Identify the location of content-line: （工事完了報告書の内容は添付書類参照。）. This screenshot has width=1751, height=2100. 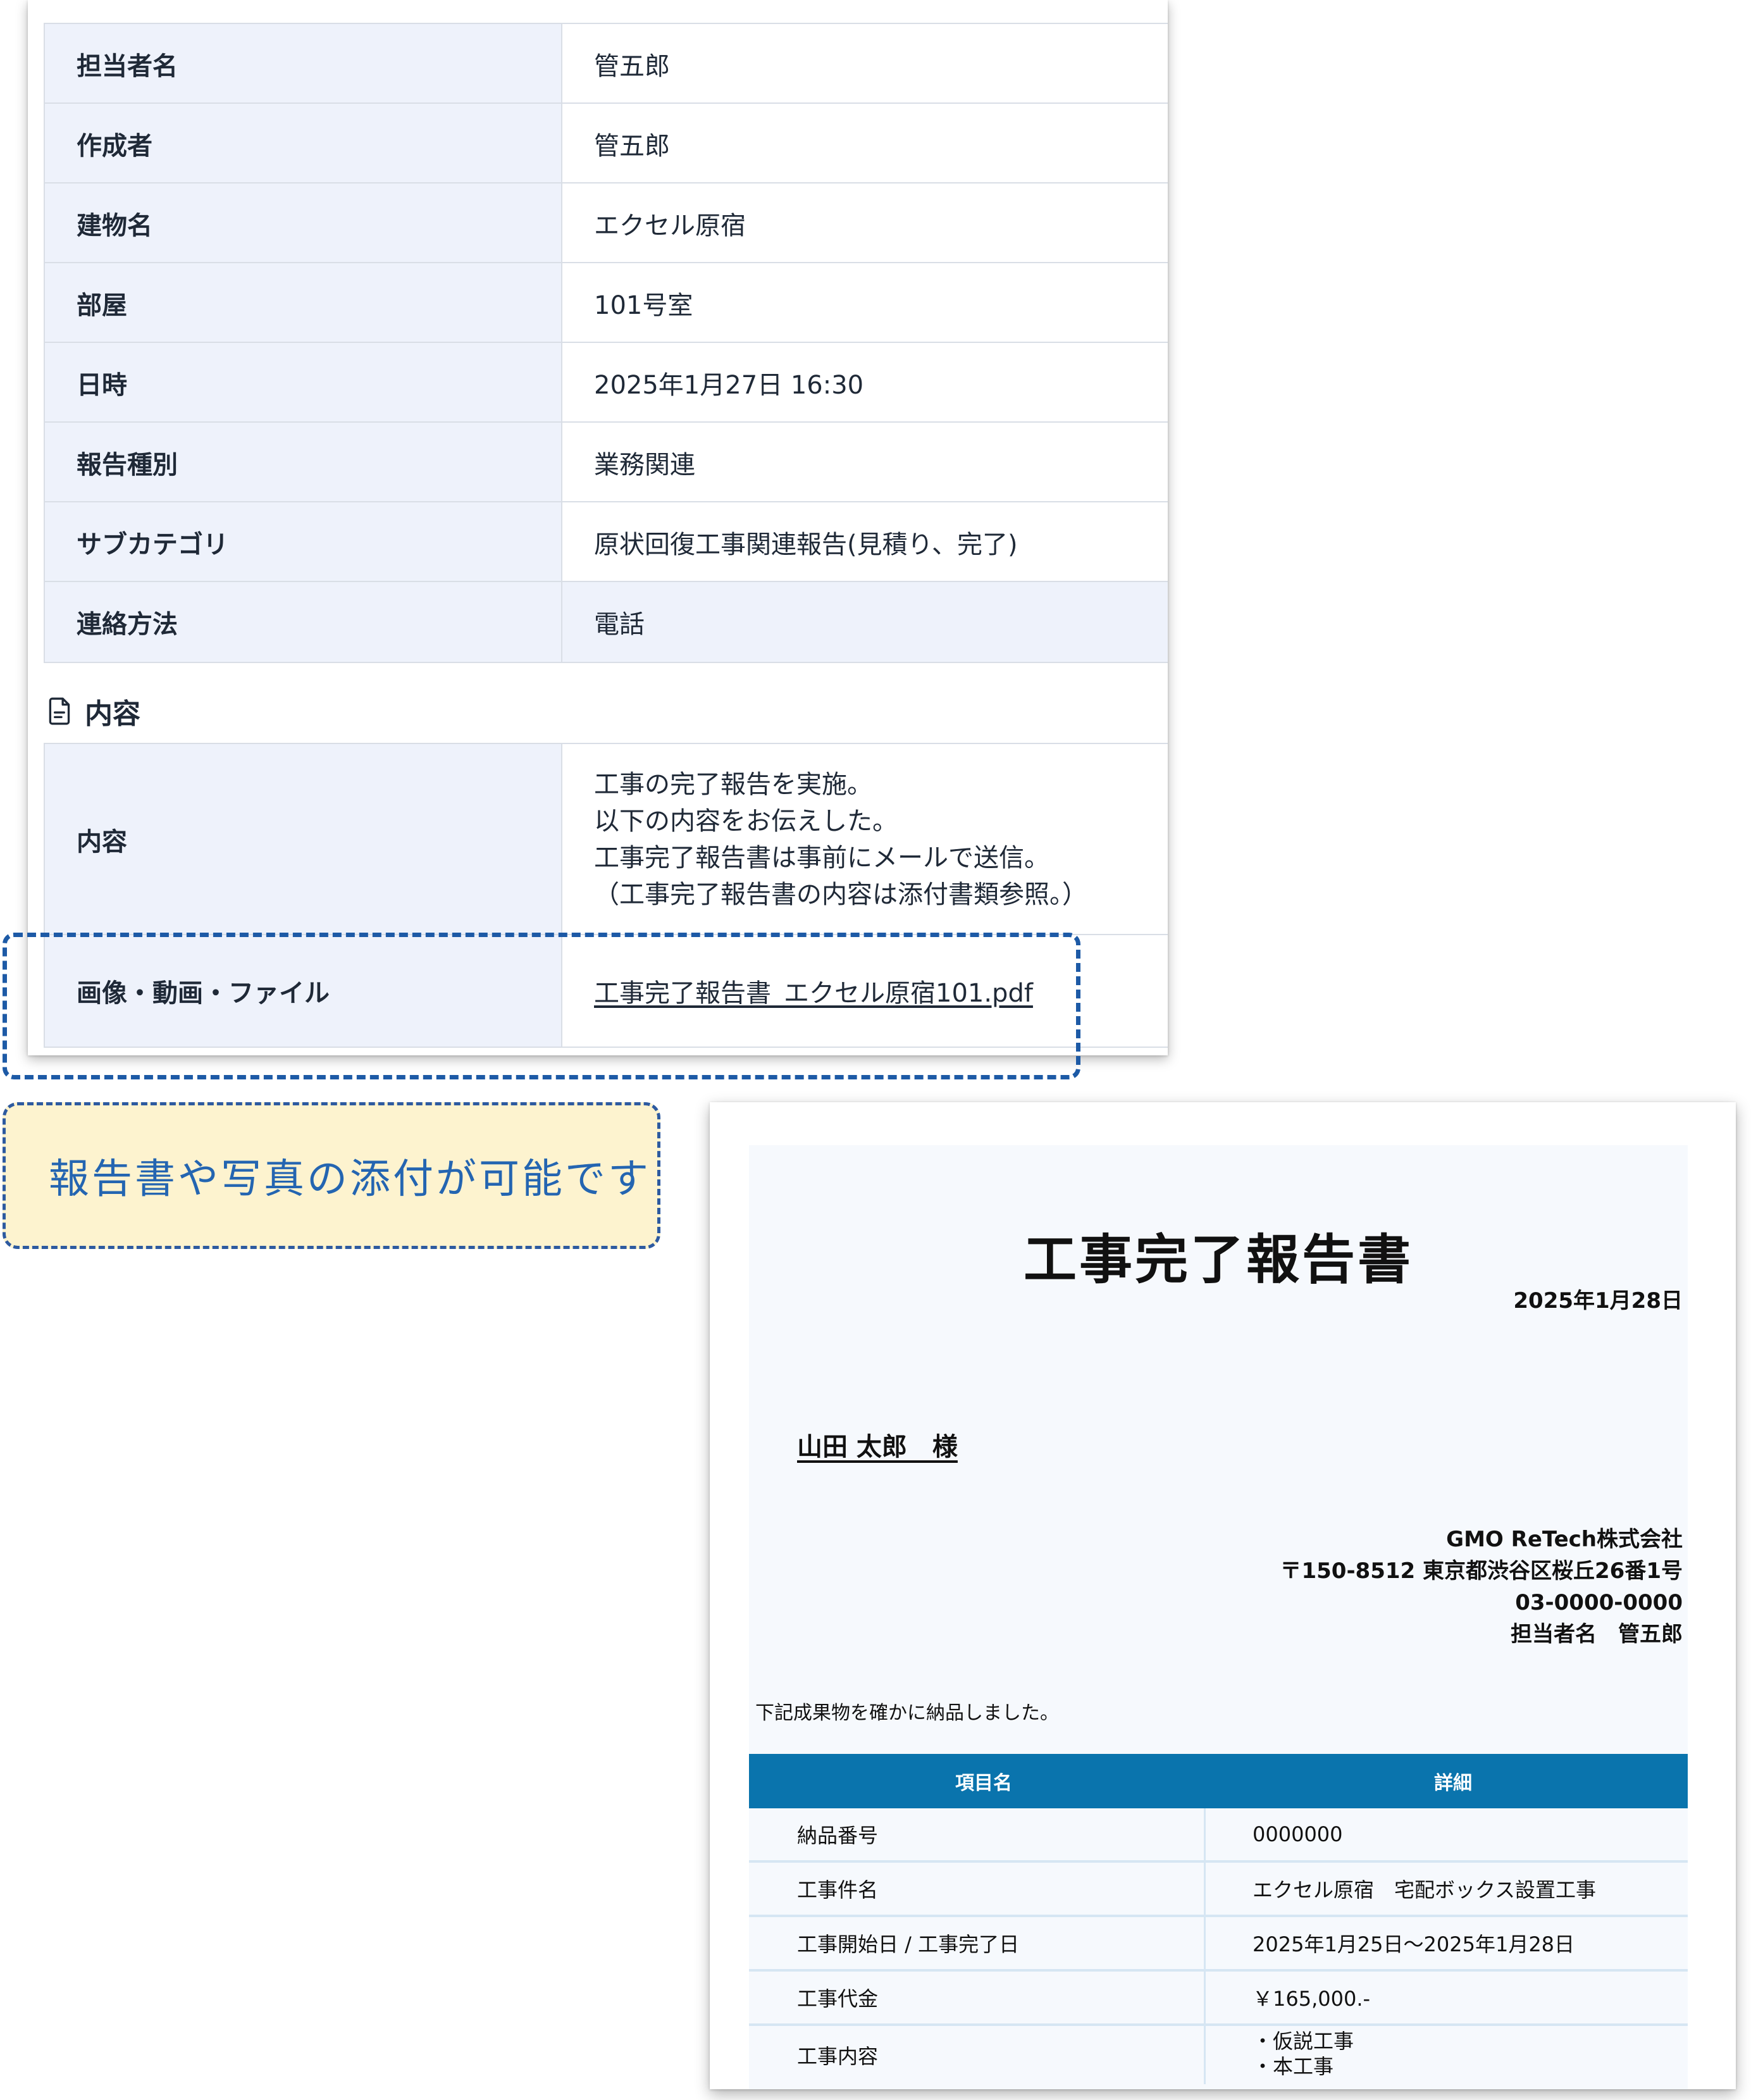
(841, 894).